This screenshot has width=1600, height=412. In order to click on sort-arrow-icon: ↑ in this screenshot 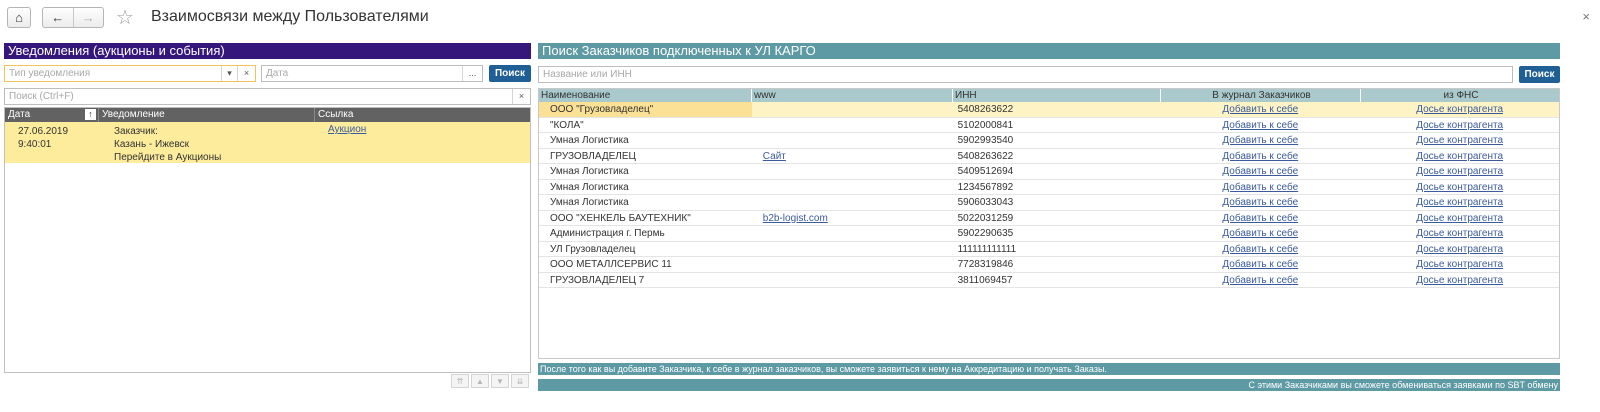, I will do `click(90, 114)`.